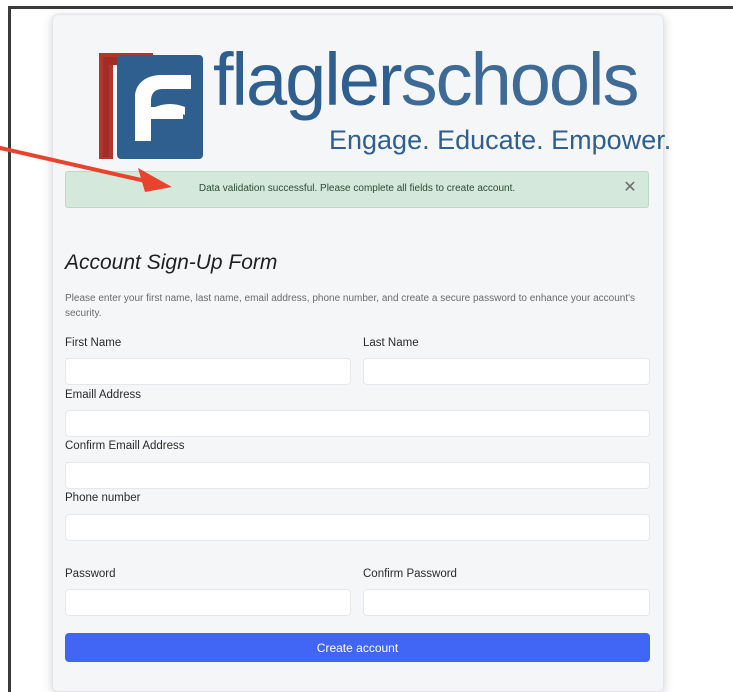 This screenshot has width=733, height=692. Describe the element at coordinates (93, 343) in the screenshot. I see `first-name-label: First Name` at that location.